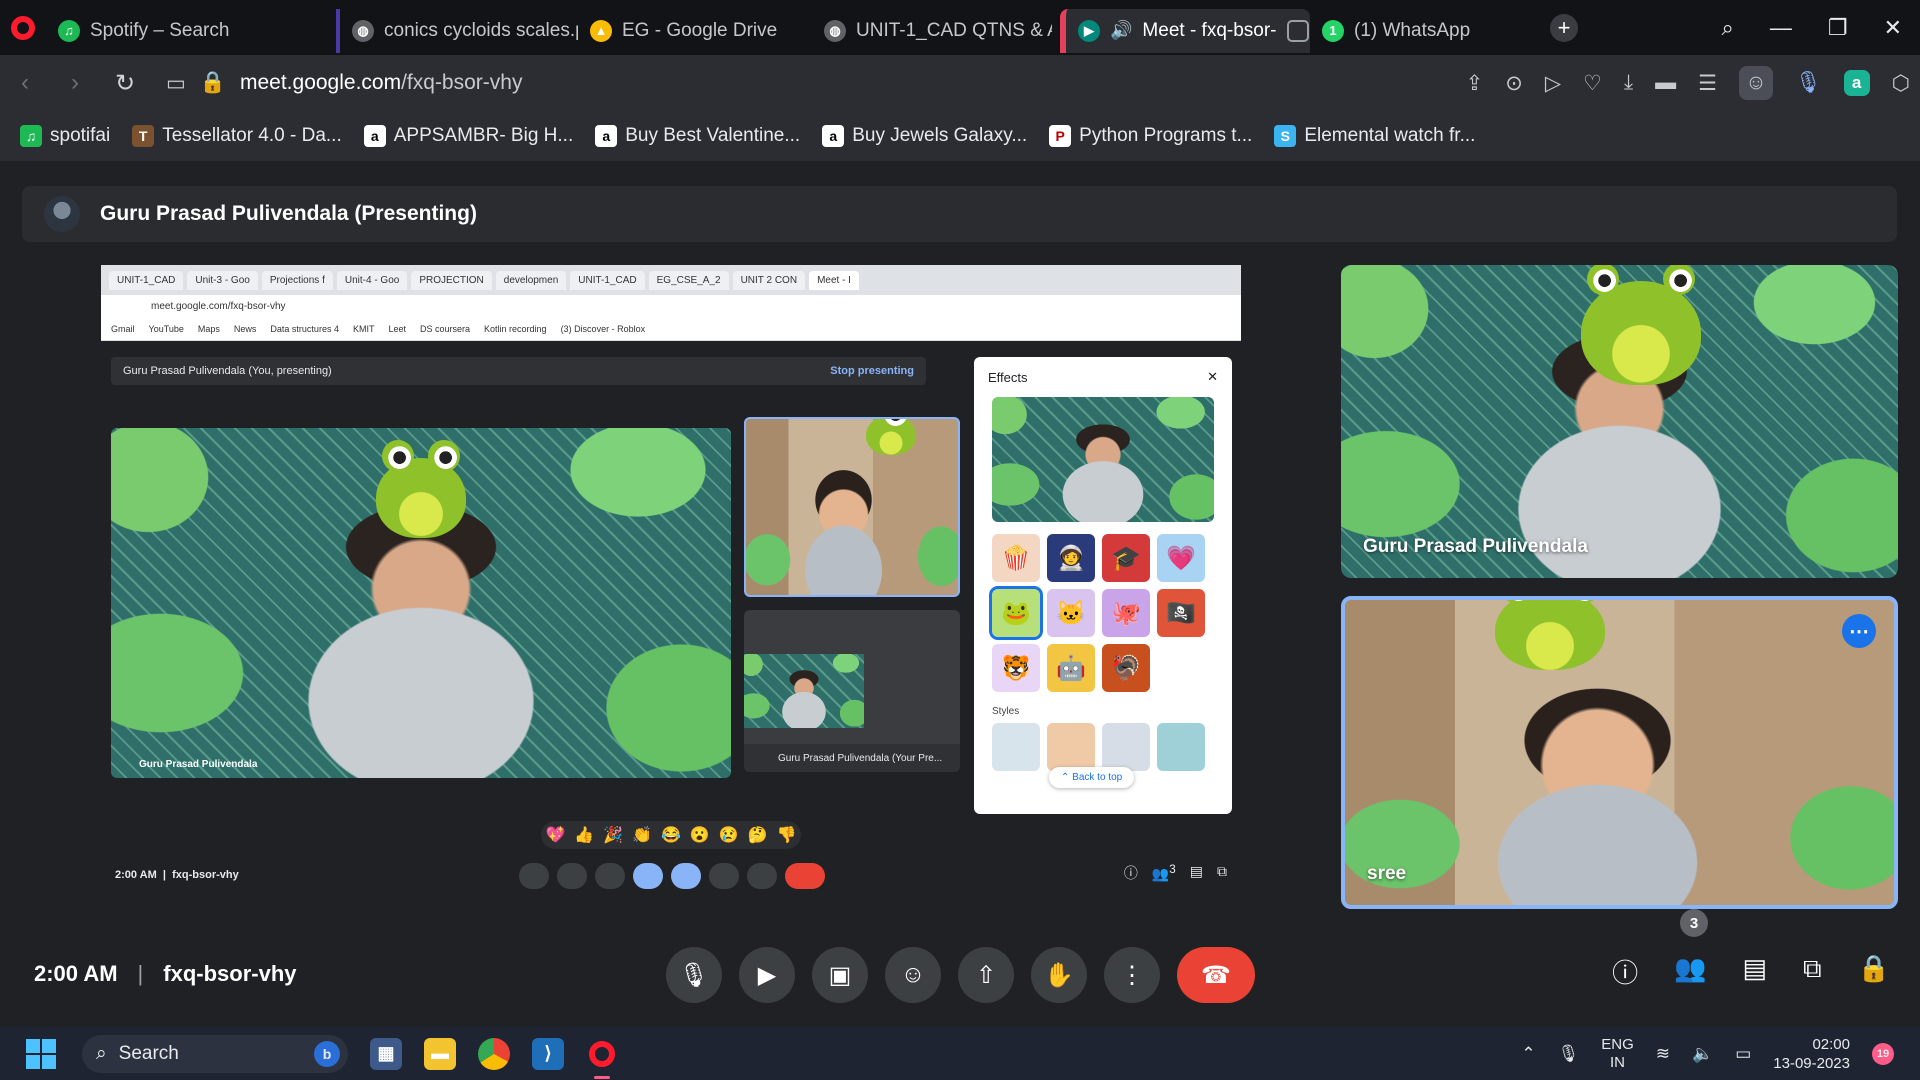 Image resolution: width=1920 pixels, height=1080 pixels. Describe the element at coordinates (1297, 30) in the screenshot. I see `picture-in-picture-icon` at that location.